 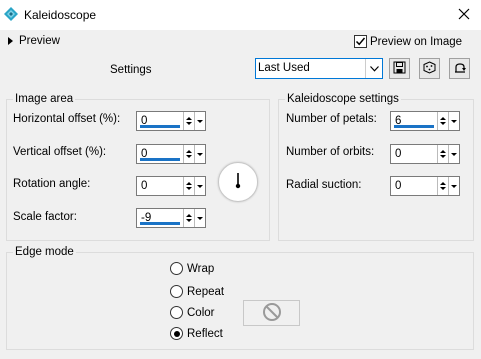 I want to click on settings-label: Settings, so click(x=131, y=70).